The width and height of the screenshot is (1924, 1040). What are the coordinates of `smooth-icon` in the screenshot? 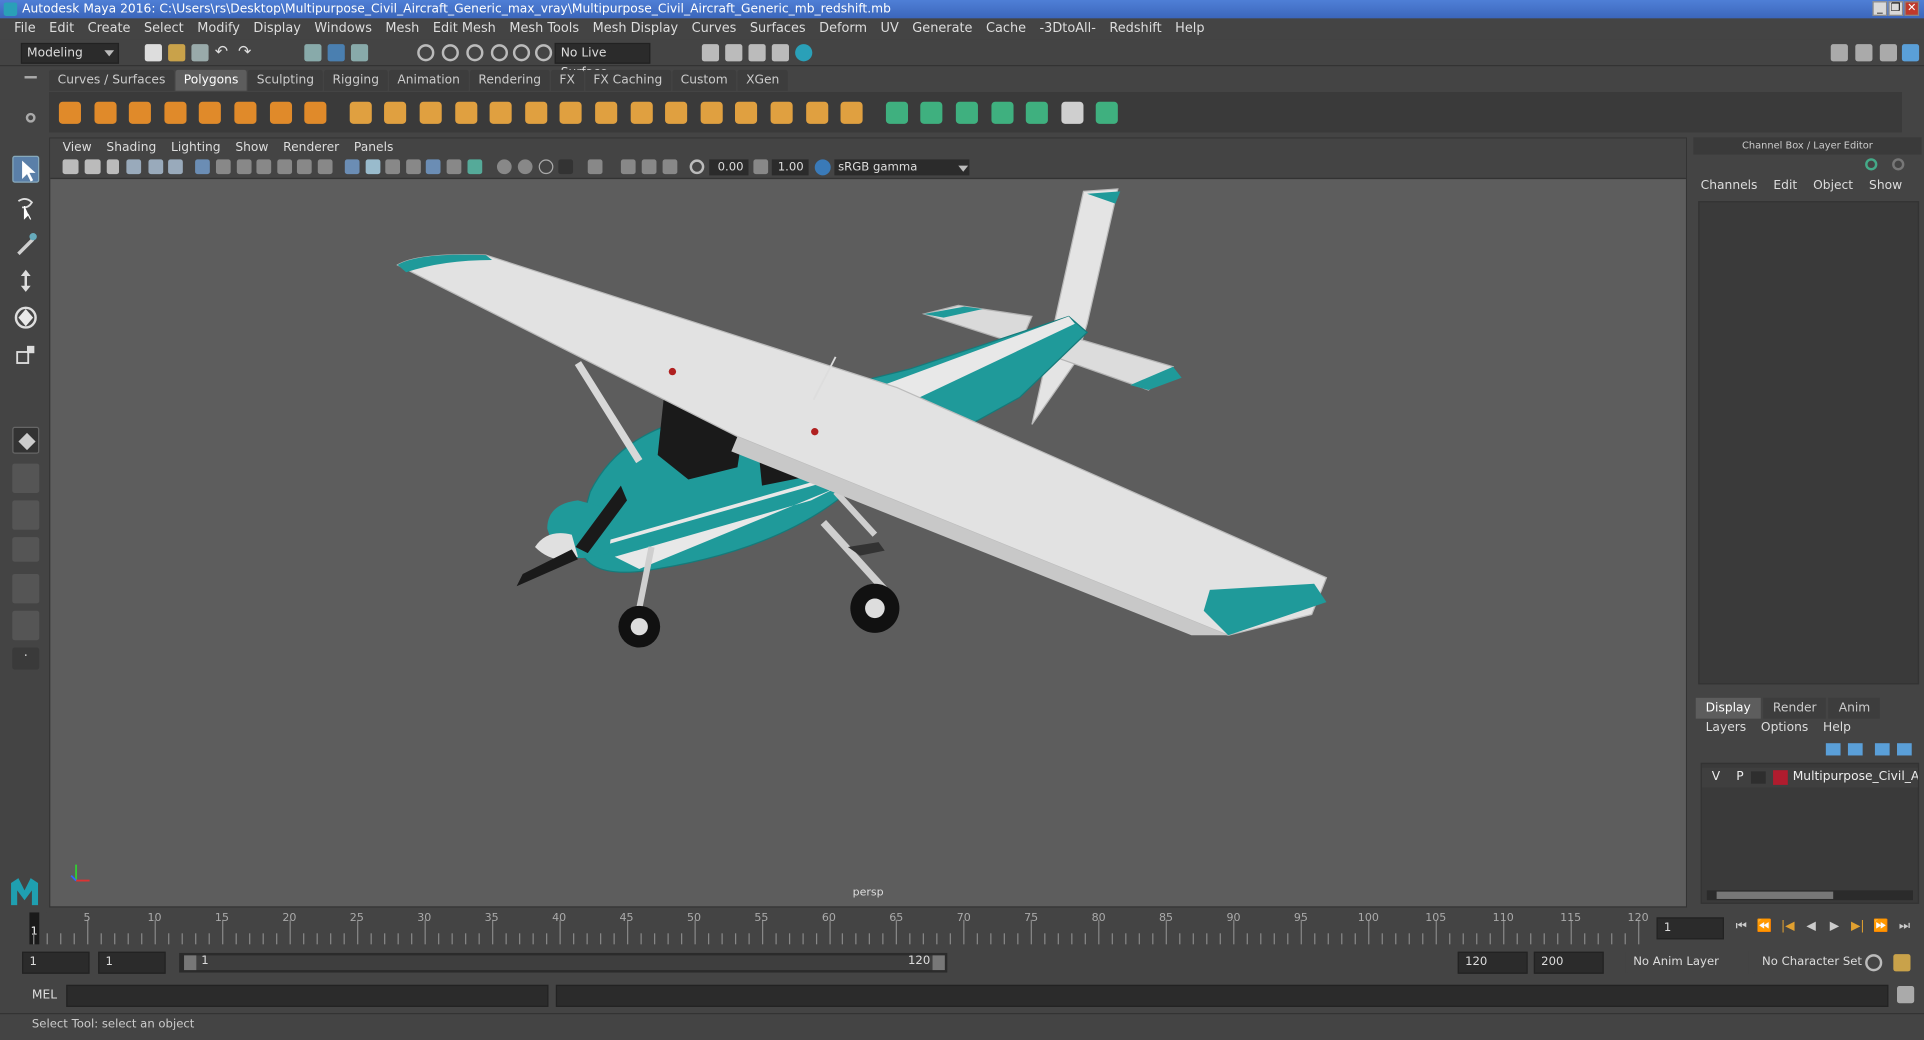 It's located at (465, 112).